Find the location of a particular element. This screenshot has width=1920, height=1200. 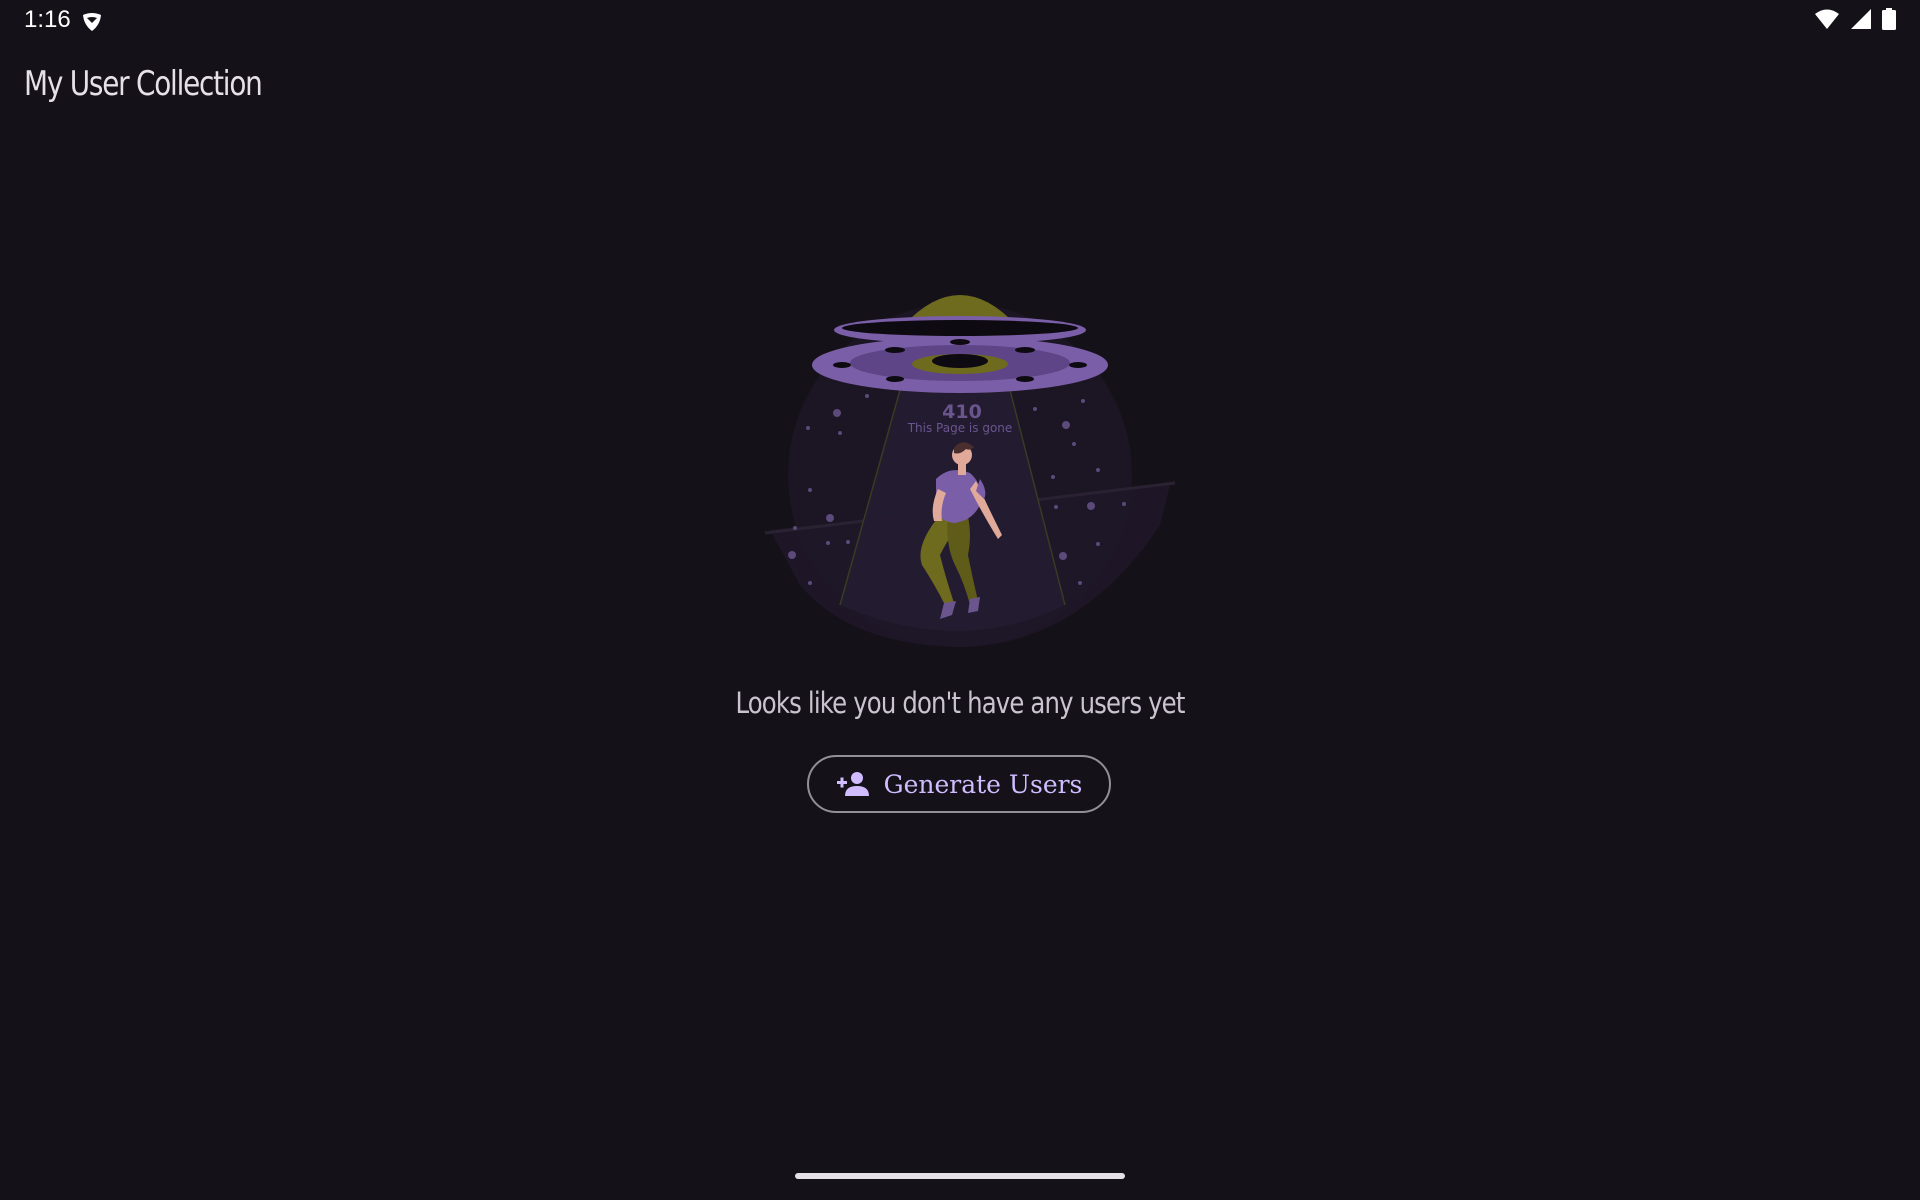

status-icons is located at coordinates (1855, 19).